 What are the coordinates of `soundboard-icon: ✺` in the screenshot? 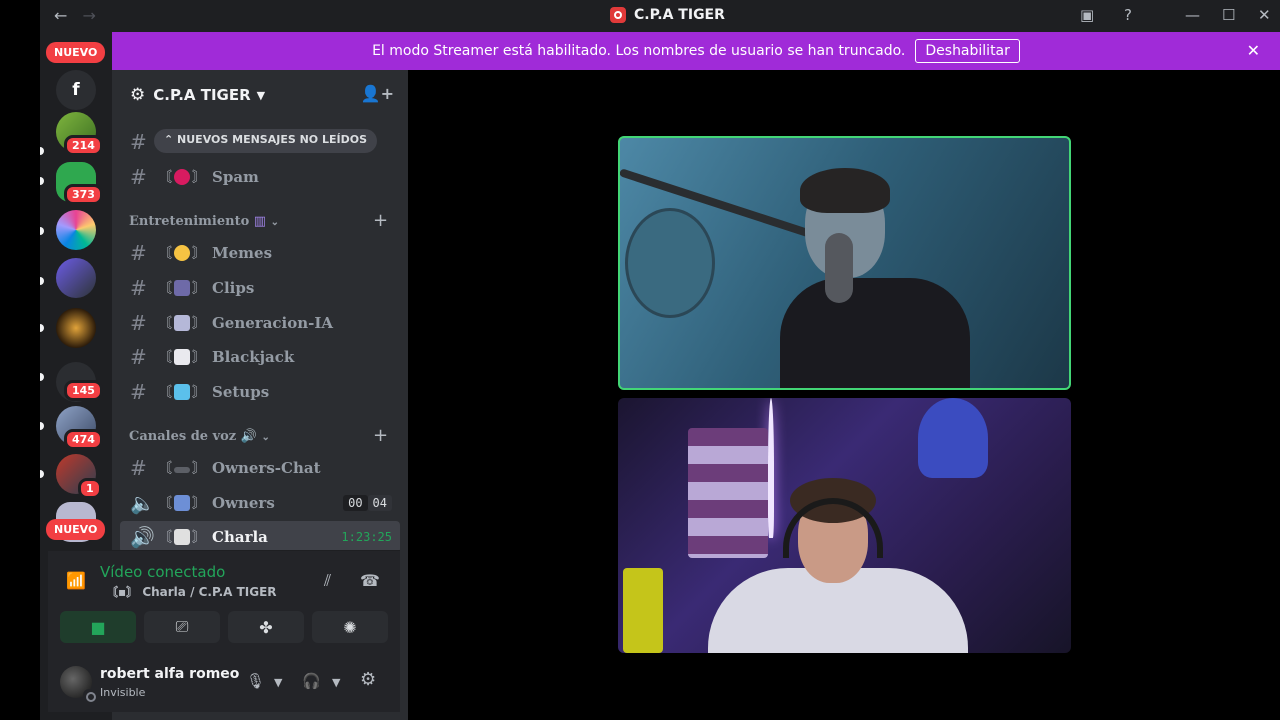 It's located at (350, 627).